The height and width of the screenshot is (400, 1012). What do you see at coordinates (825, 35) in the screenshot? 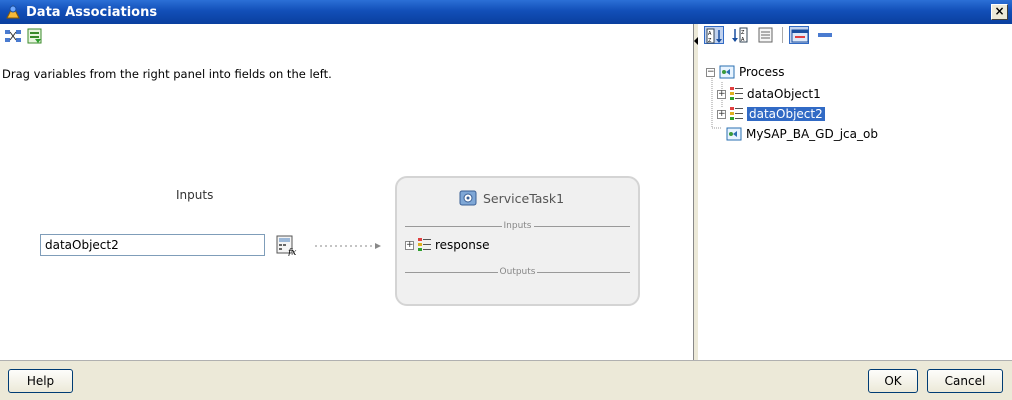
I see `collapse-all-icon` at bounding box center [825, 35].